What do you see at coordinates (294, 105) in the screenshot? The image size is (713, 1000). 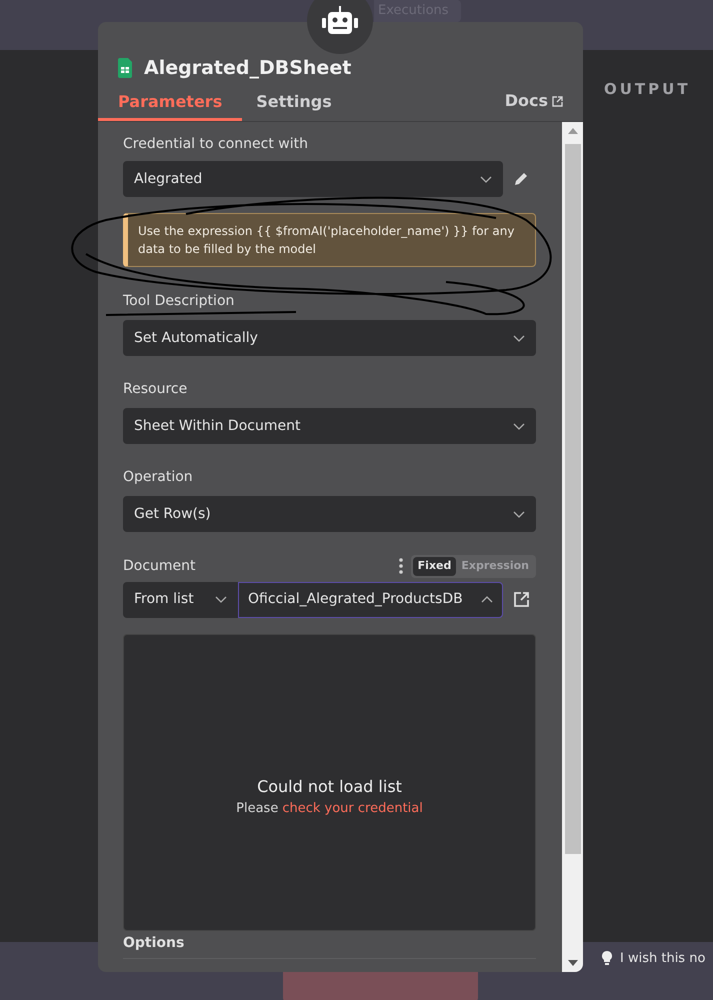 I see `panel-tab: Settings` at bounding box center [294, 105].